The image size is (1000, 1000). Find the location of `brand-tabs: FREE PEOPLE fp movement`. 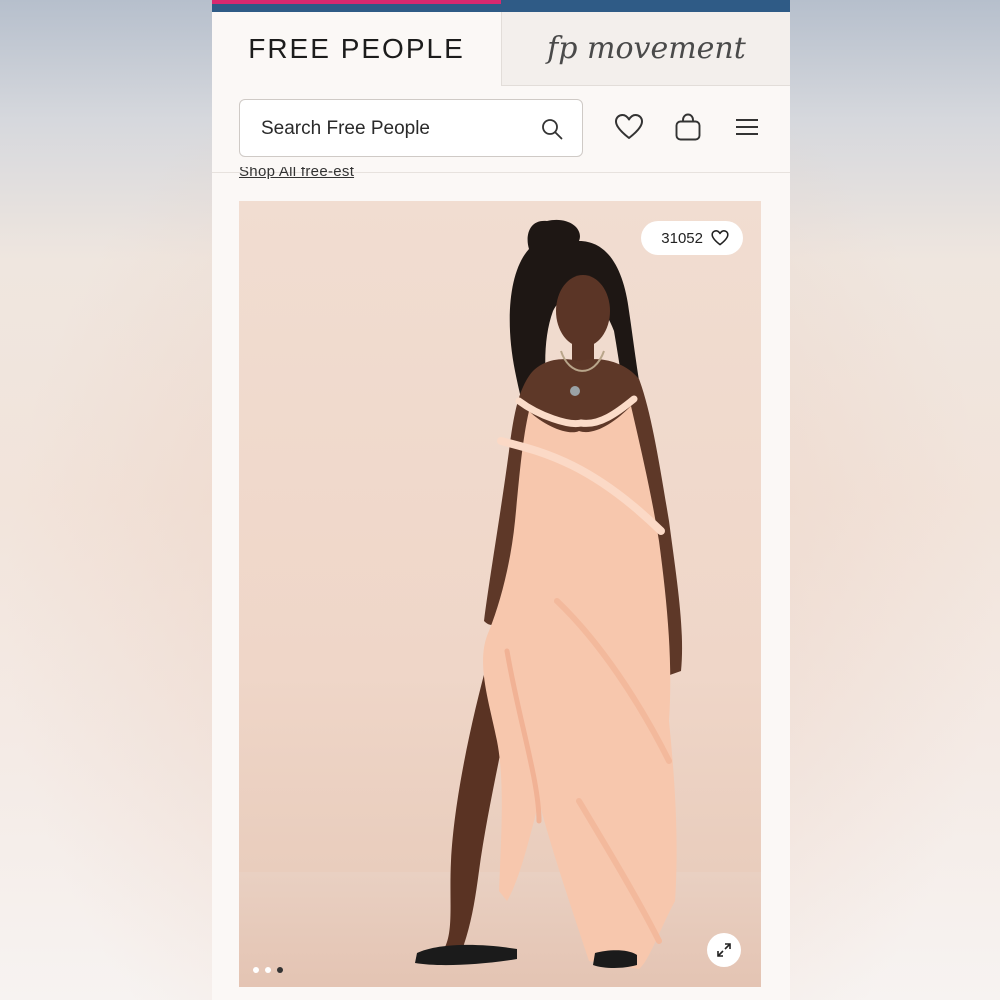

brand-tabs: FREE PEOPLE fp movement is located at coordinates (501, 49).